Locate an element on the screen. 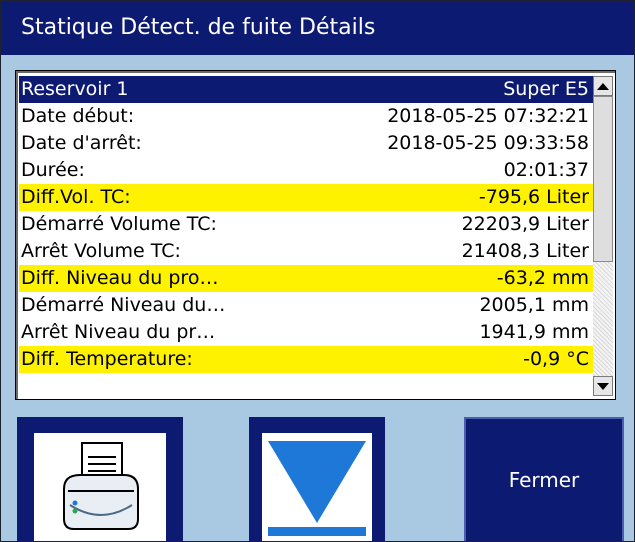  detail-value: 22203,9 Liter is located at coordinates (525, 224).